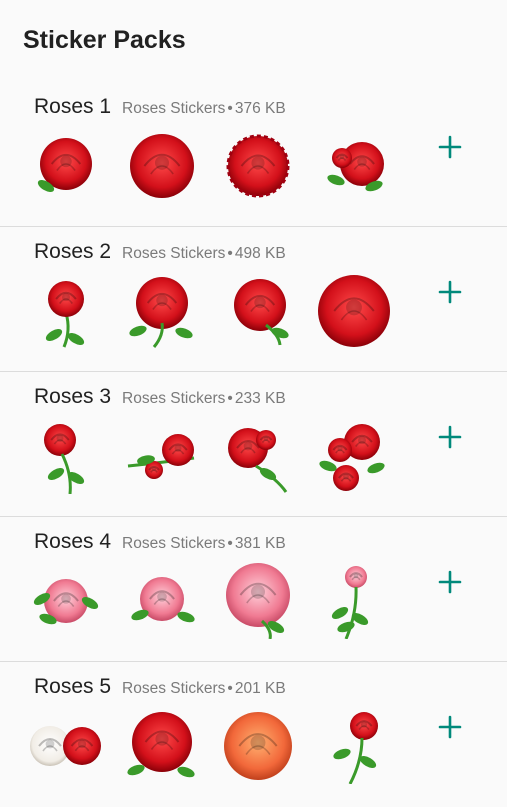  Describe the element at coordinates (162, 456) in the screenshot. I see `rose-branch-sticker` at that location.